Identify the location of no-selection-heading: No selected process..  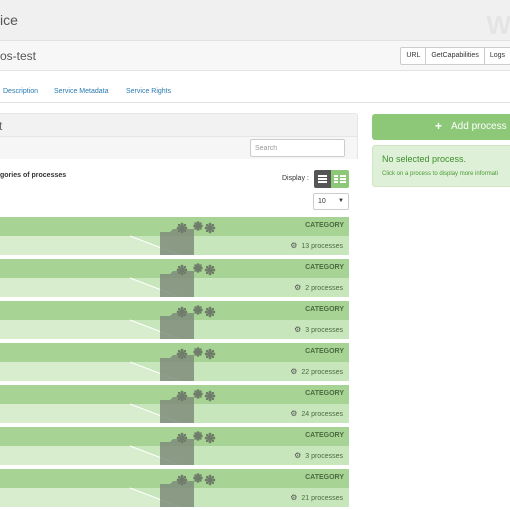
(424, 159).